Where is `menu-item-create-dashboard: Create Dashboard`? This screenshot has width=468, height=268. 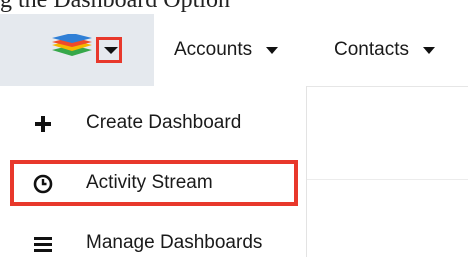
menu-item-create-dashboard: Create Dashboard is located at coordinates (153, 123).